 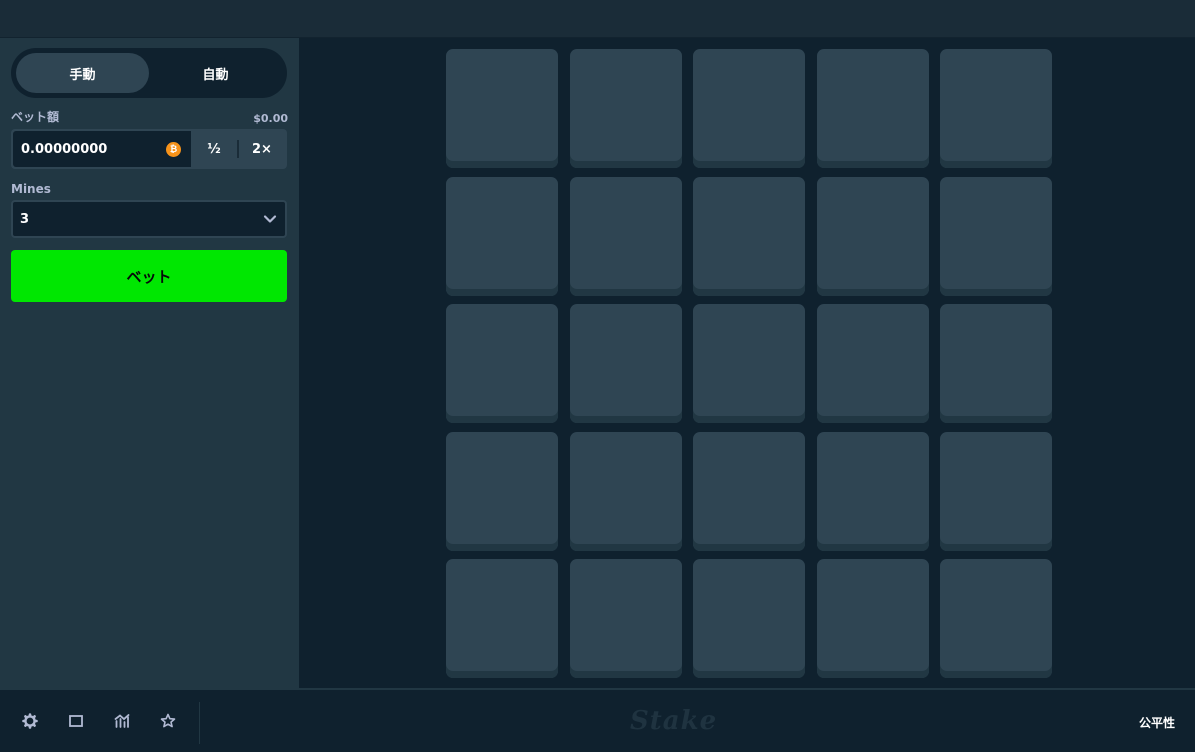 I want to click on bet-amount-label-row: ベット額 $0.00, so click(x=149, y=117).